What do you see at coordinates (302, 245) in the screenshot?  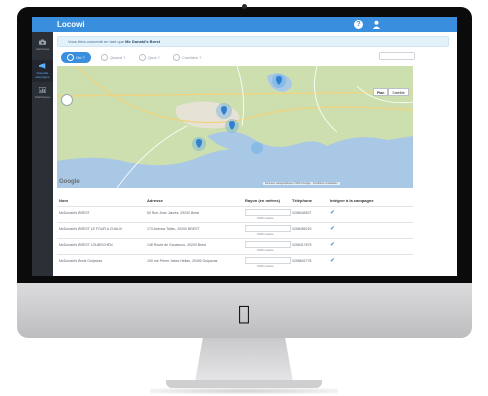 I see `cell-phone: 0298417879` at bounding box center [302, 245].